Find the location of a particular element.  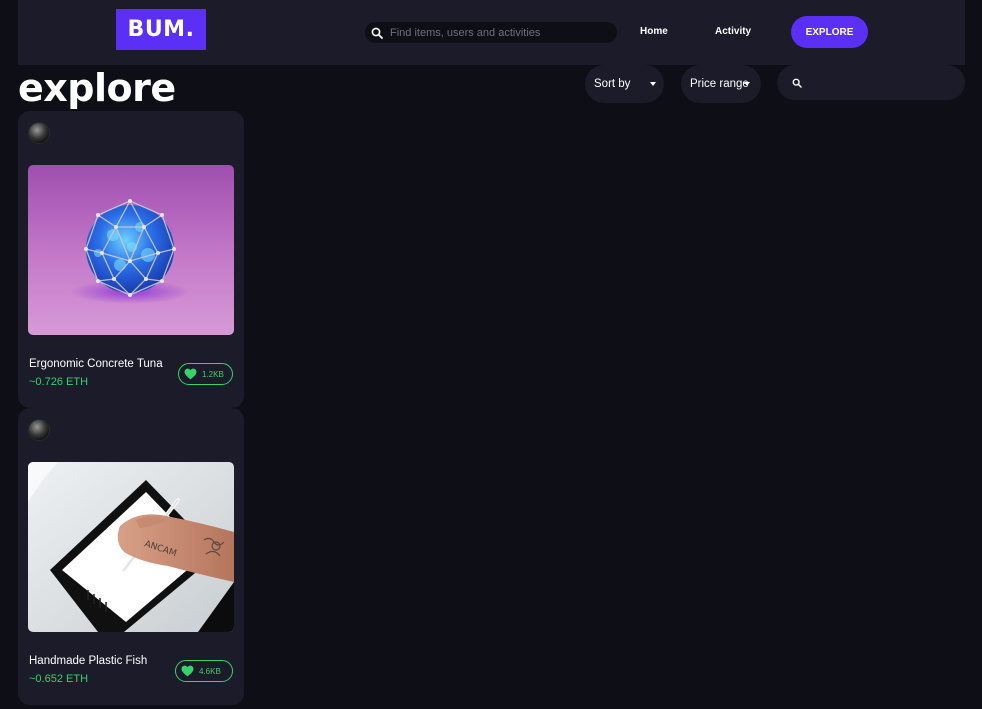

nft-name: Handmade Plastic Fish is located at coordinates (88, 661).